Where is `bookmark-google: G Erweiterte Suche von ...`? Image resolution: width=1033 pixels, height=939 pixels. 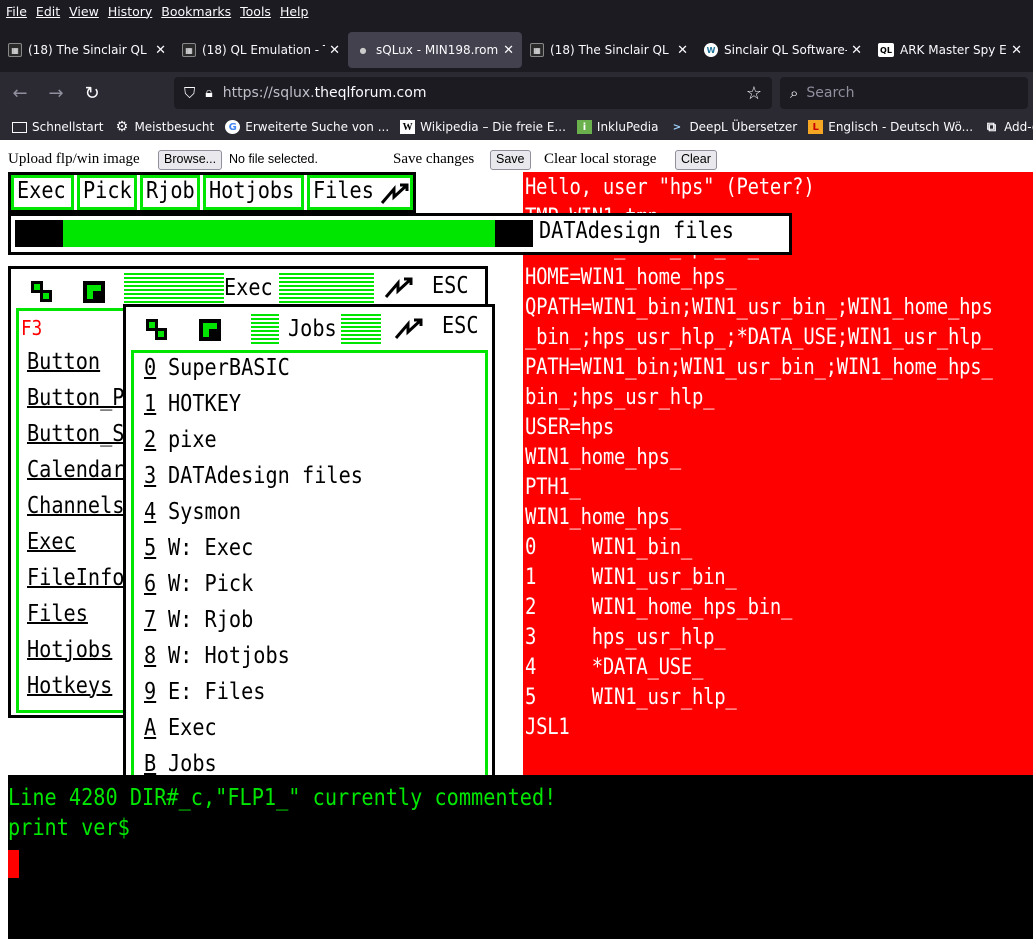 bookmark-google: G Erweiterte Suche von ... is located at coordinates (307, 127).